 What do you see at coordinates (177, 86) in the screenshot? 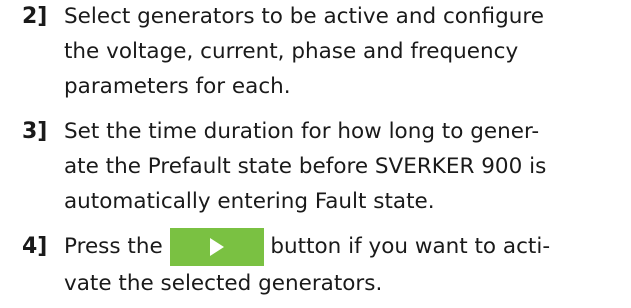
I see `step-text-line: parameters for each.` at bounding box center [177, 86].